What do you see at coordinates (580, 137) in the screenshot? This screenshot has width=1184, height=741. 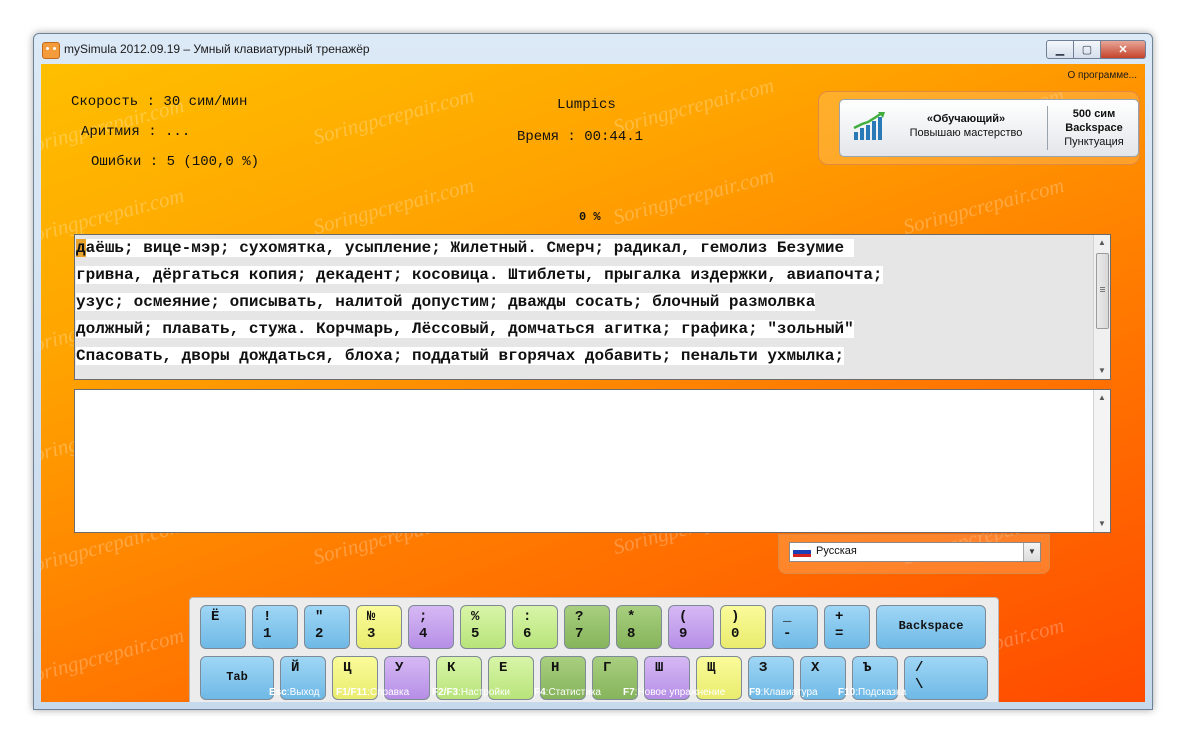 I see `elapsed-time: Время : 00:44.1` at bounding box center [580, 137].